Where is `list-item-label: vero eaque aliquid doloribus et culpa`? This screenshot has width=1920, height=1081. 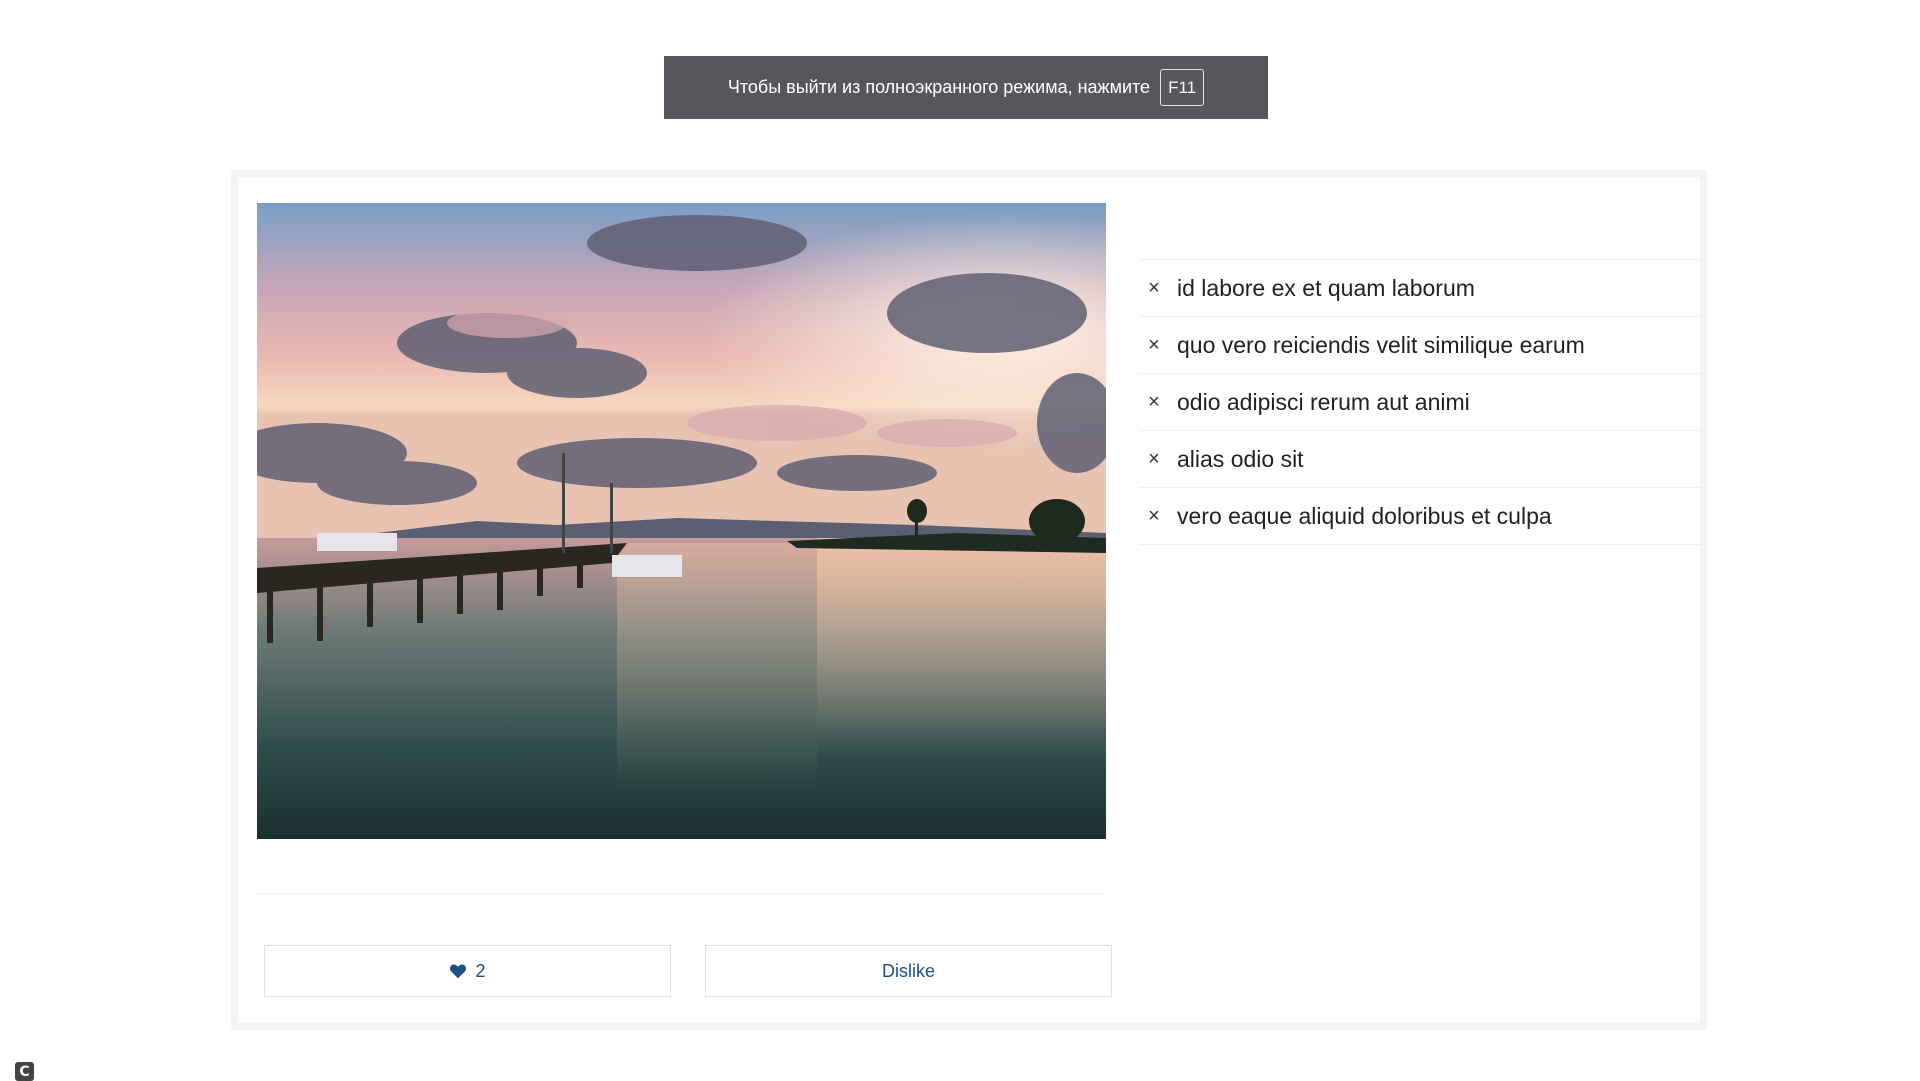
list-item-label: vero eaque aliquid doloribus et culpa is located at coordinates (1364, 515).